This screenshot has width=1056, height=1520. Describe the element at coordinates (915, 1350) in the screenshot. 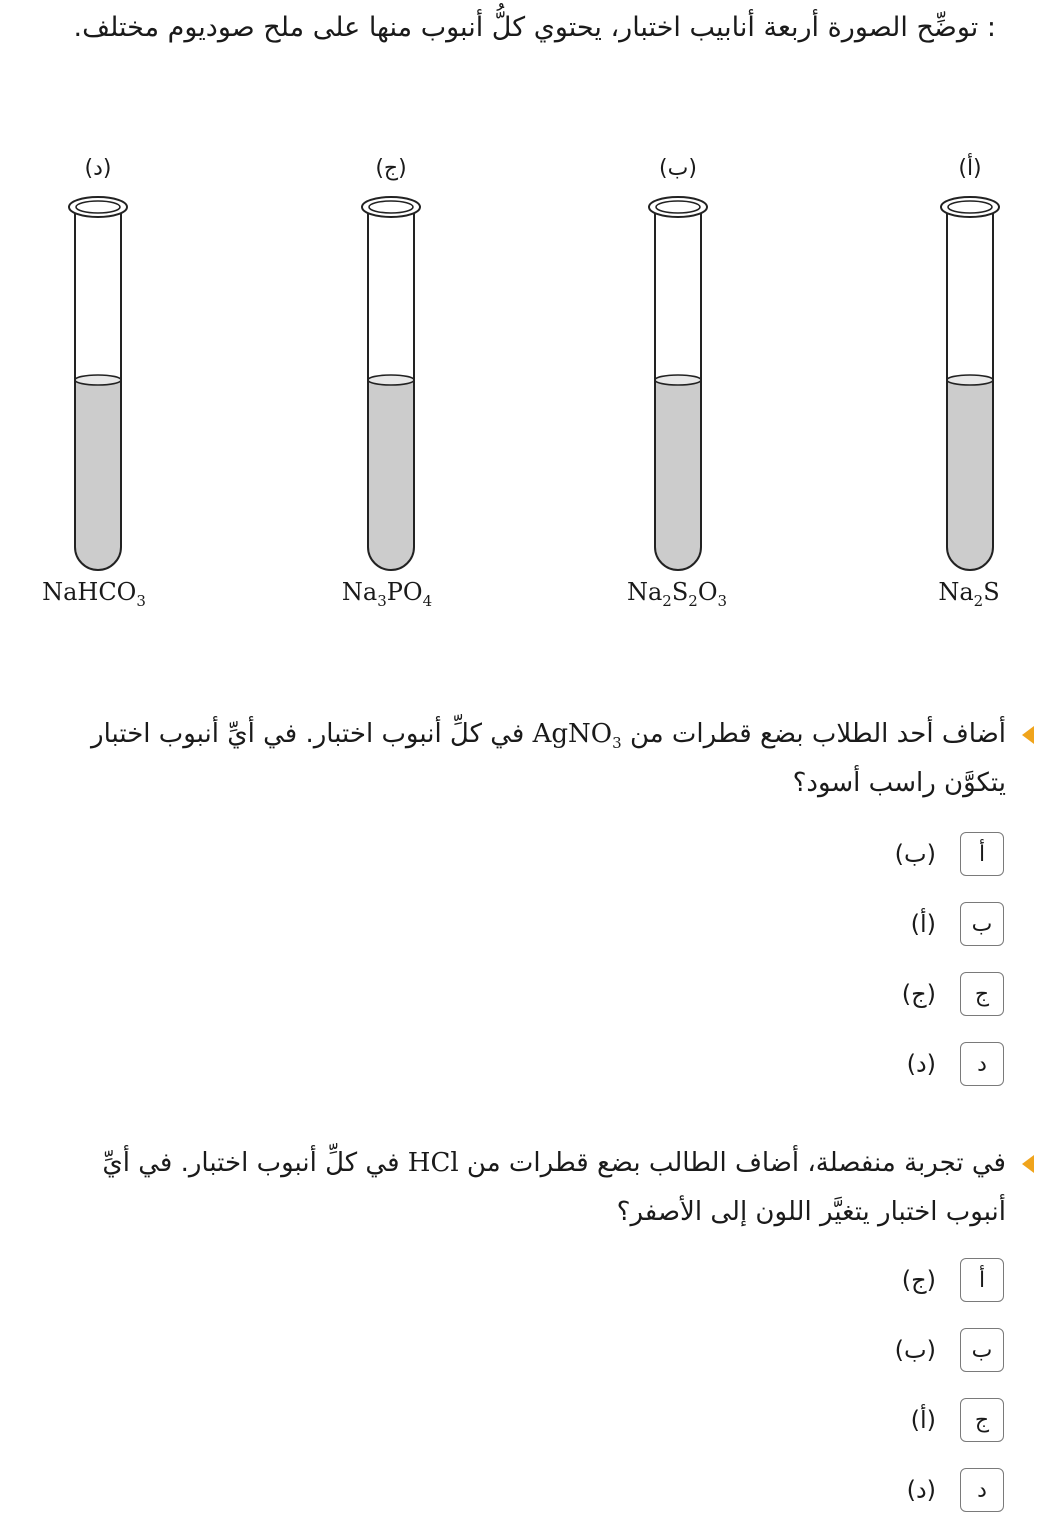

I see `q2-option-b-text: (ب)` at that location.